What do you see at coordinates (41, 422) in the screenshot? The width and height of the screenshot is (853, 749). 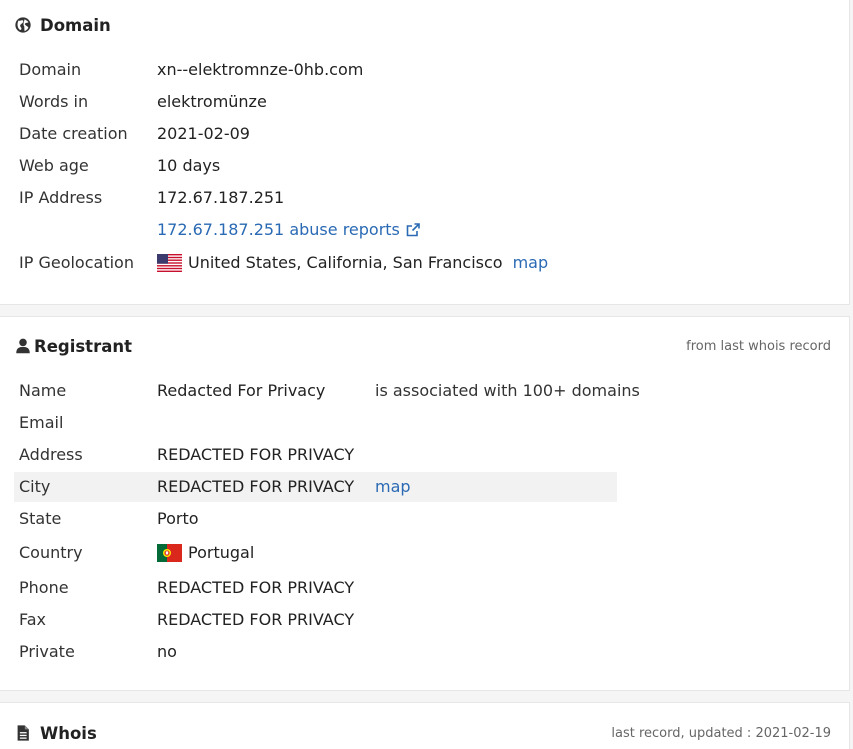 I see `email-label: Email` at bounding box center [41, 422].